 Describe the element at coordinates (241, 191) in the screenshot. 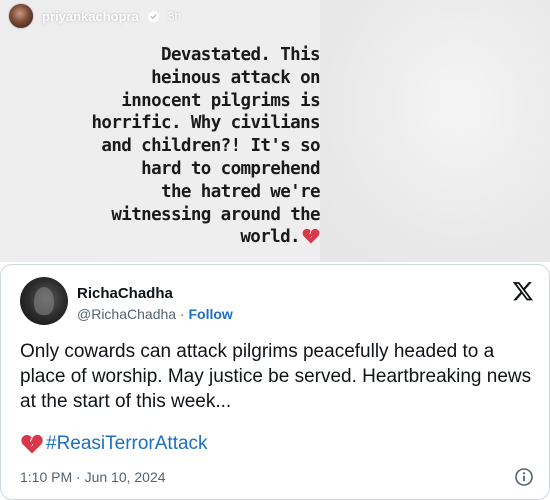

I see `story-text-line: the hatred we're` at that location.